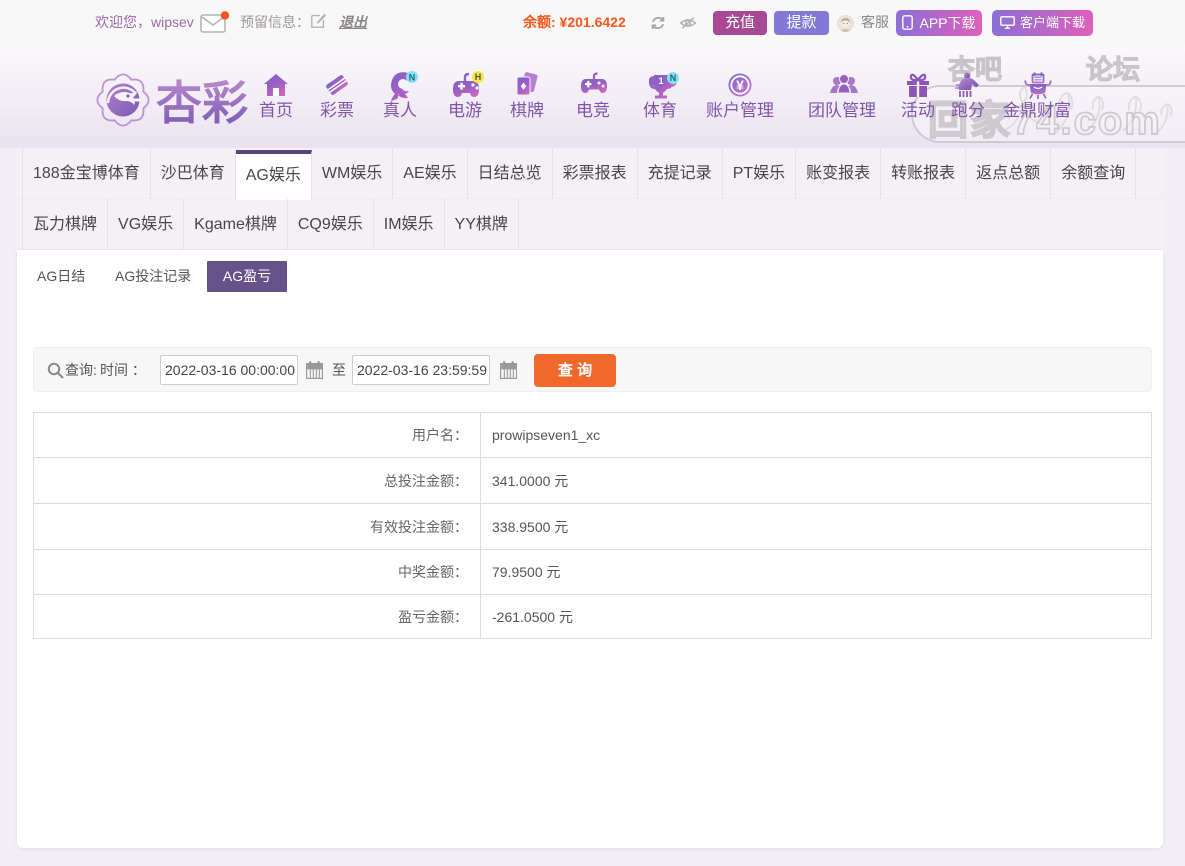 Image resolution: width=1185 pixels, height=866 pixels. Describe the element at coordinates (478, 77) in the screenshot. I see `svg-text: H` at that location.